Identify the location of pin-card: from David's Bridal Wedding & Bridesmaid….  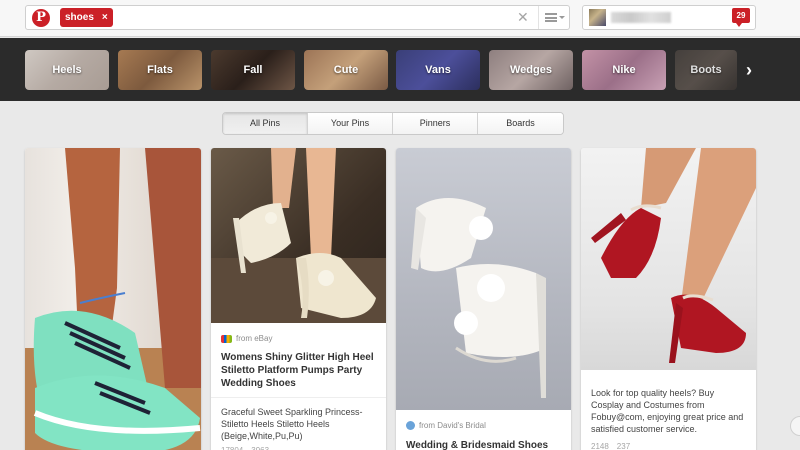
(483, 299).